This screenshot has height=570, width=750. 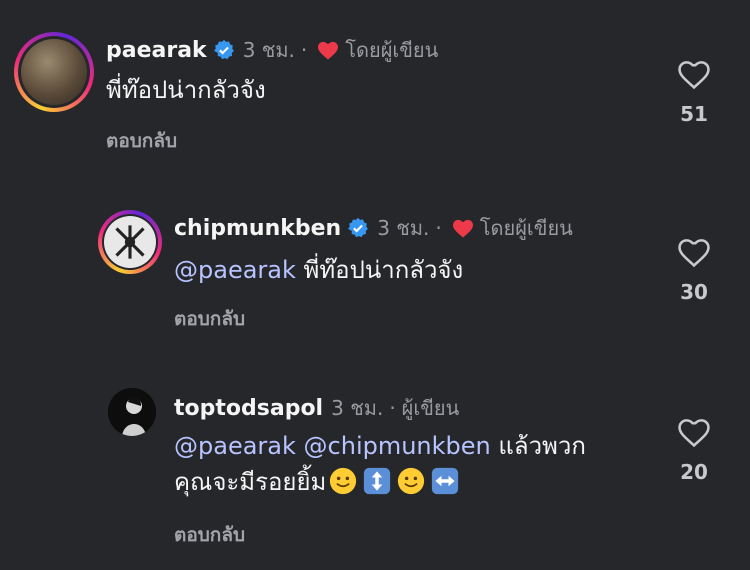 I want to click on like-count: 51, so click(x=694, y=114).